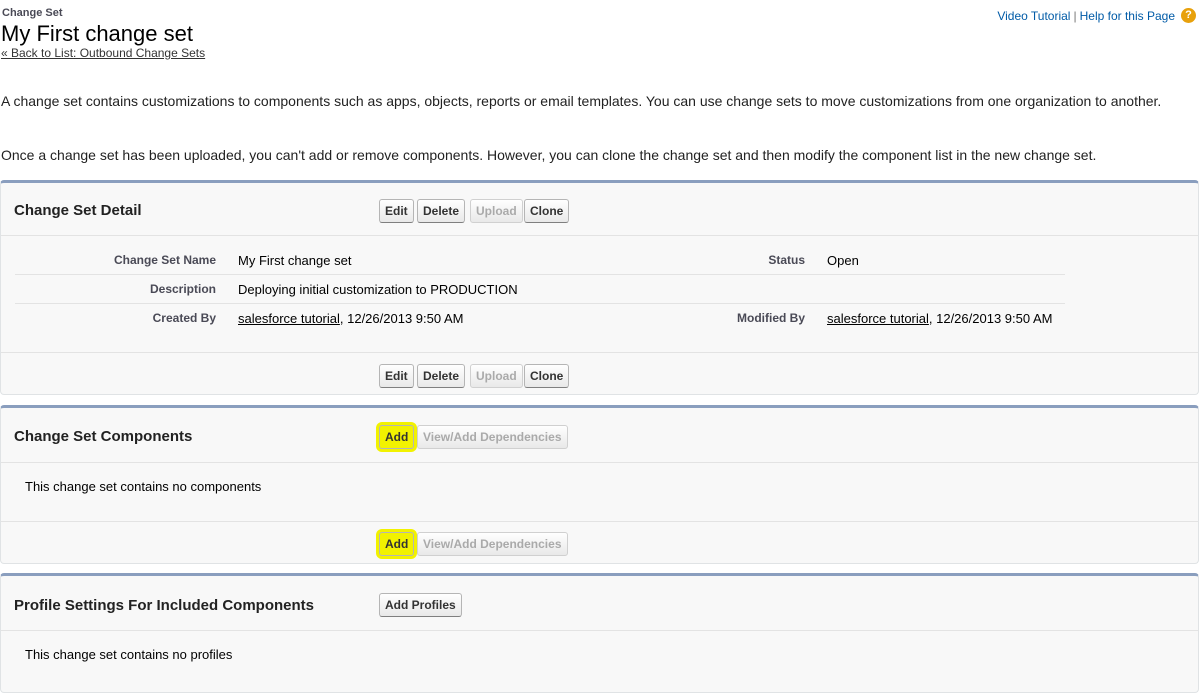 Image resolution: width=1200 pixels, height=693 pixels. Describe the element at coordinates (164, 605) in the screenshot. I see `section-title: Profile Settings For Included Components` at that location.